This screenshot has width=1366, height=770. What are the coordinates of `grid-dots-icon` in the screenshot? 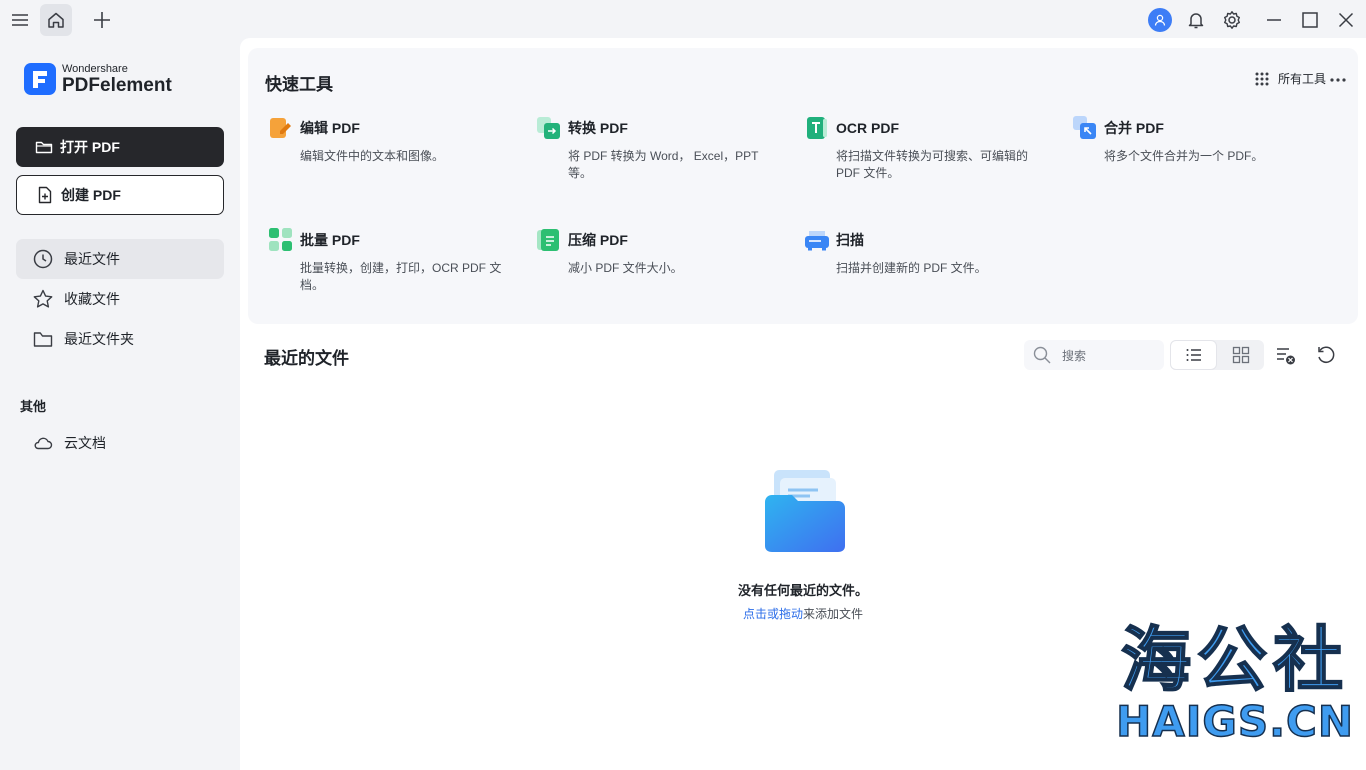 It's located at (1262, 78).